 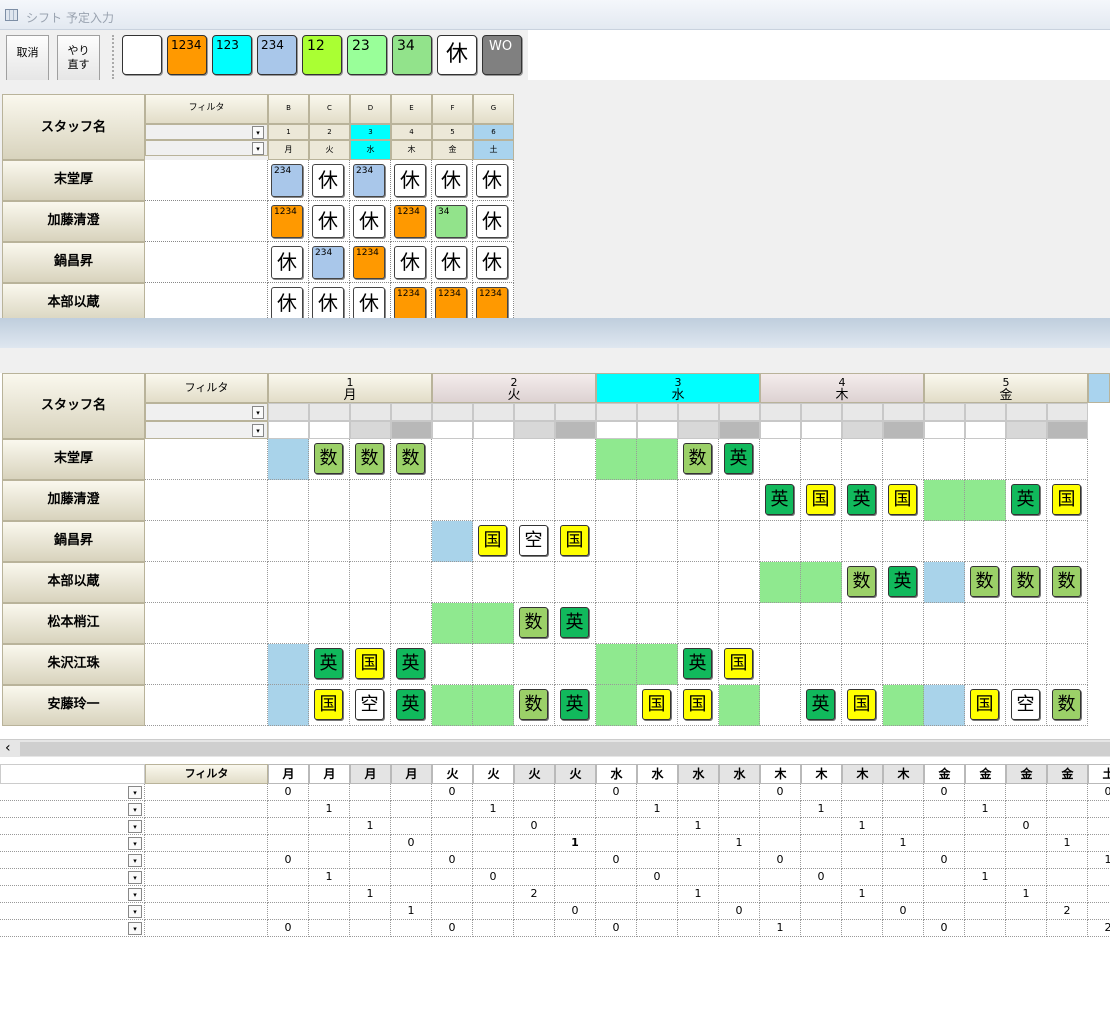 What do you see at coordinates (457, 55) in the screenshot?
I see `palette-swatch-7: 休` at bounding box center [457, 55].